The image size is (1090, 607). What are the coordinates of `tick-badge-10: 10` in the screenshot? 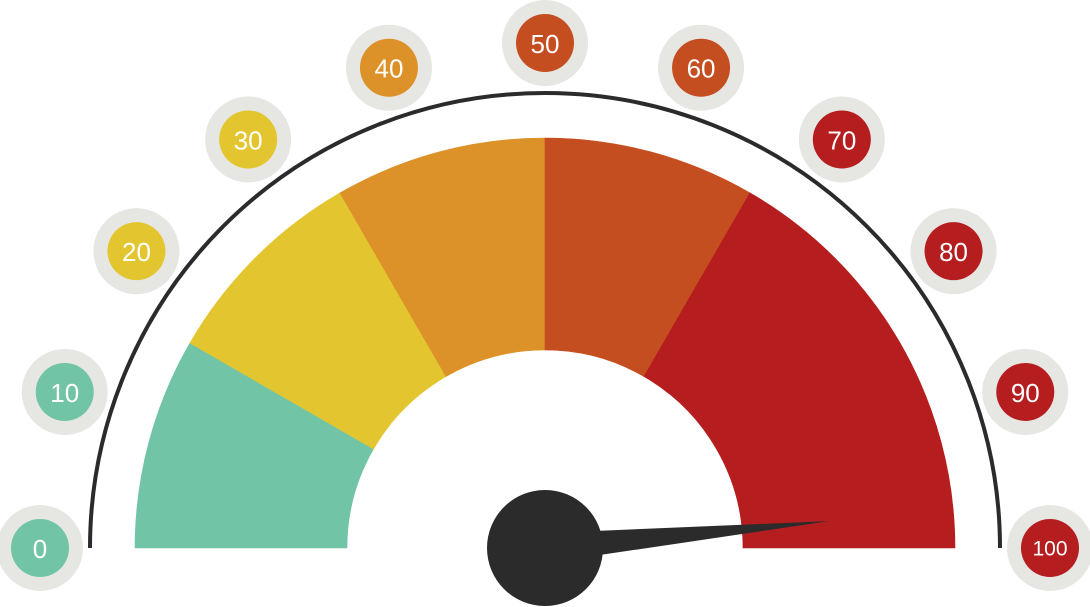 It's located at (64, 391).